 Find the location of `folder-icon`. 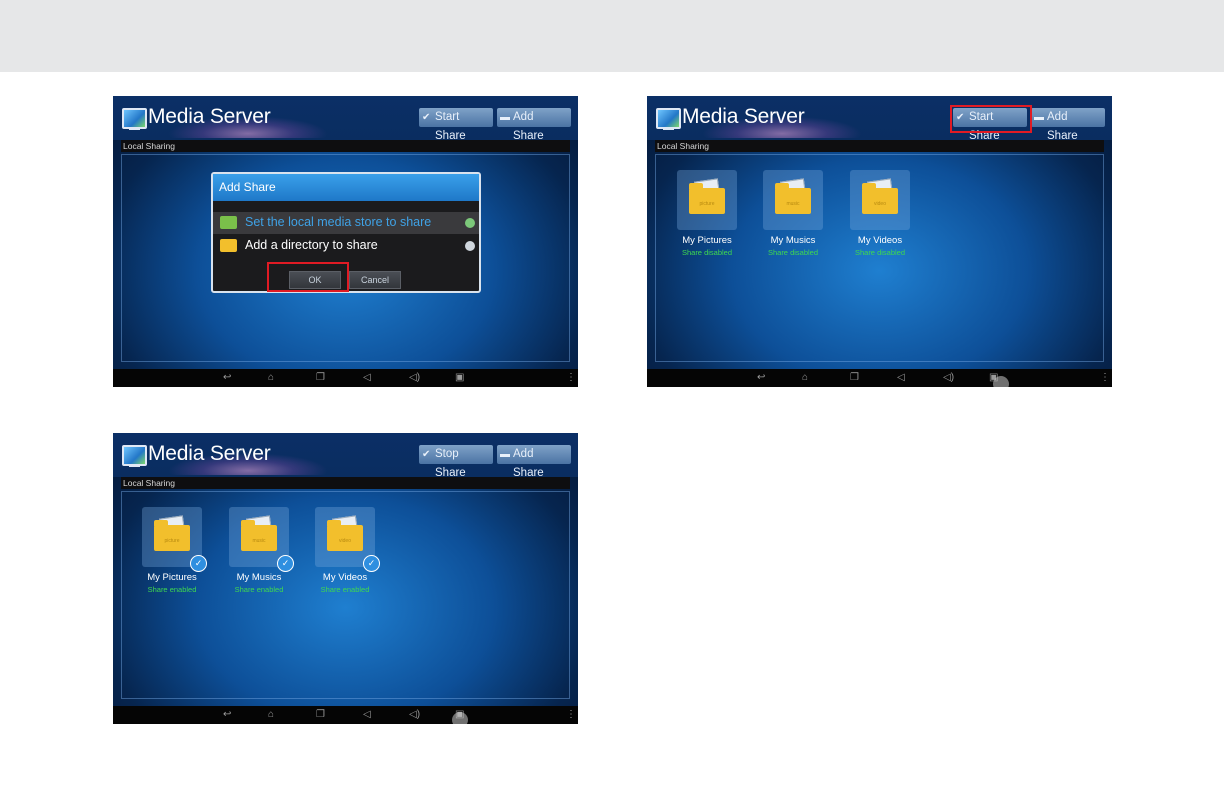

folder-icon is located at coordinates (228, 245).